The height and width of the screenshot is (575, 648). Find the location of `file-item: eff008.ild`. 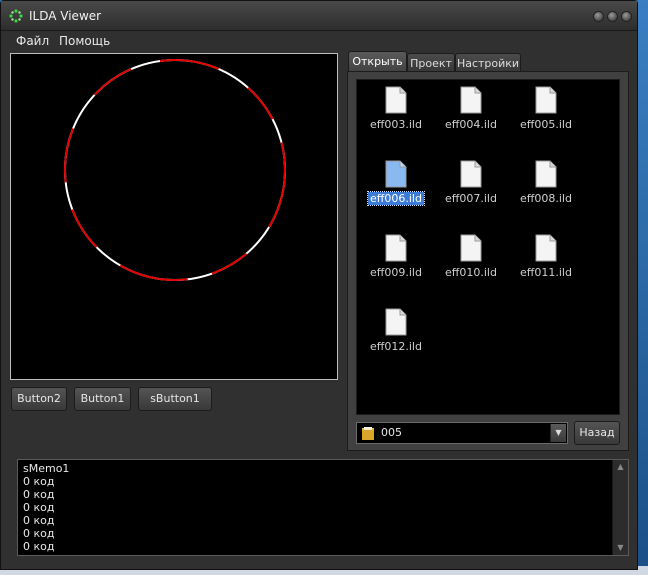

file-item: eff008.ild is located at coordinates (546, 182).